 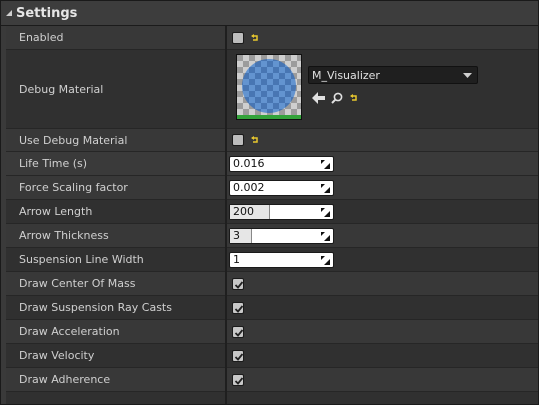 I want to click on draw-acceleration-checkbox, so click(x=238, y=331).